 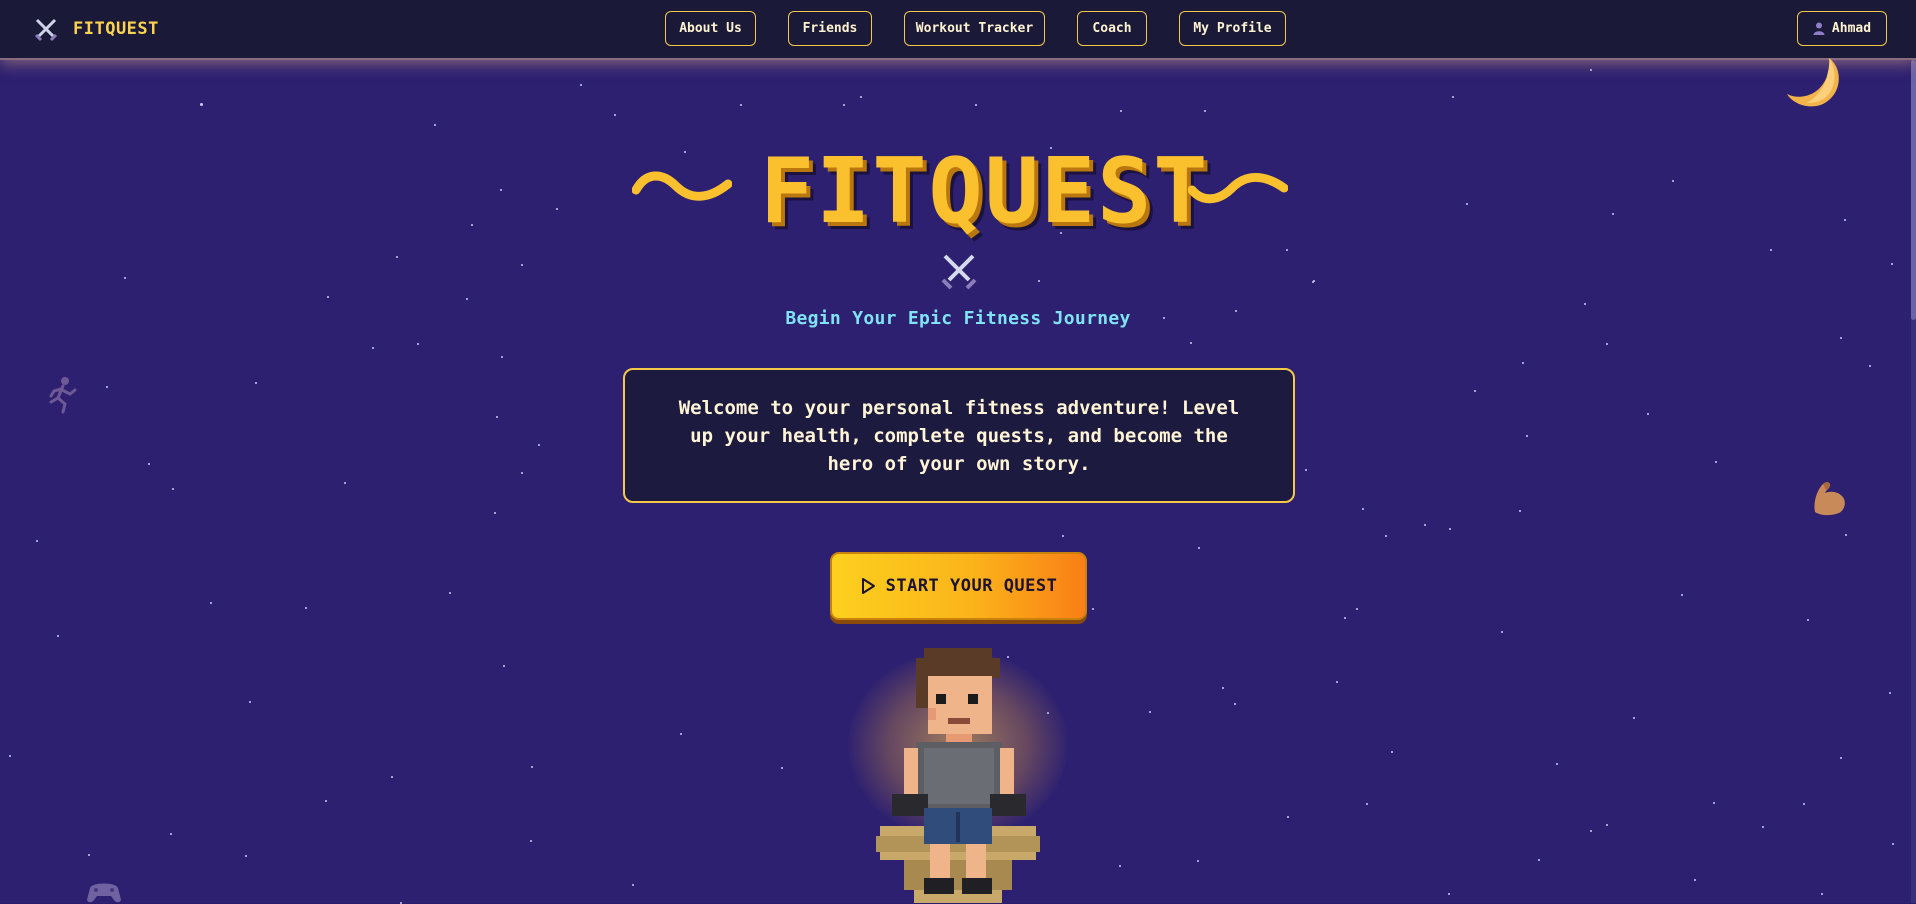 I want to click on hero-tagline: Begin Your Epic Fitness Journey, so click(x=958, y=318).